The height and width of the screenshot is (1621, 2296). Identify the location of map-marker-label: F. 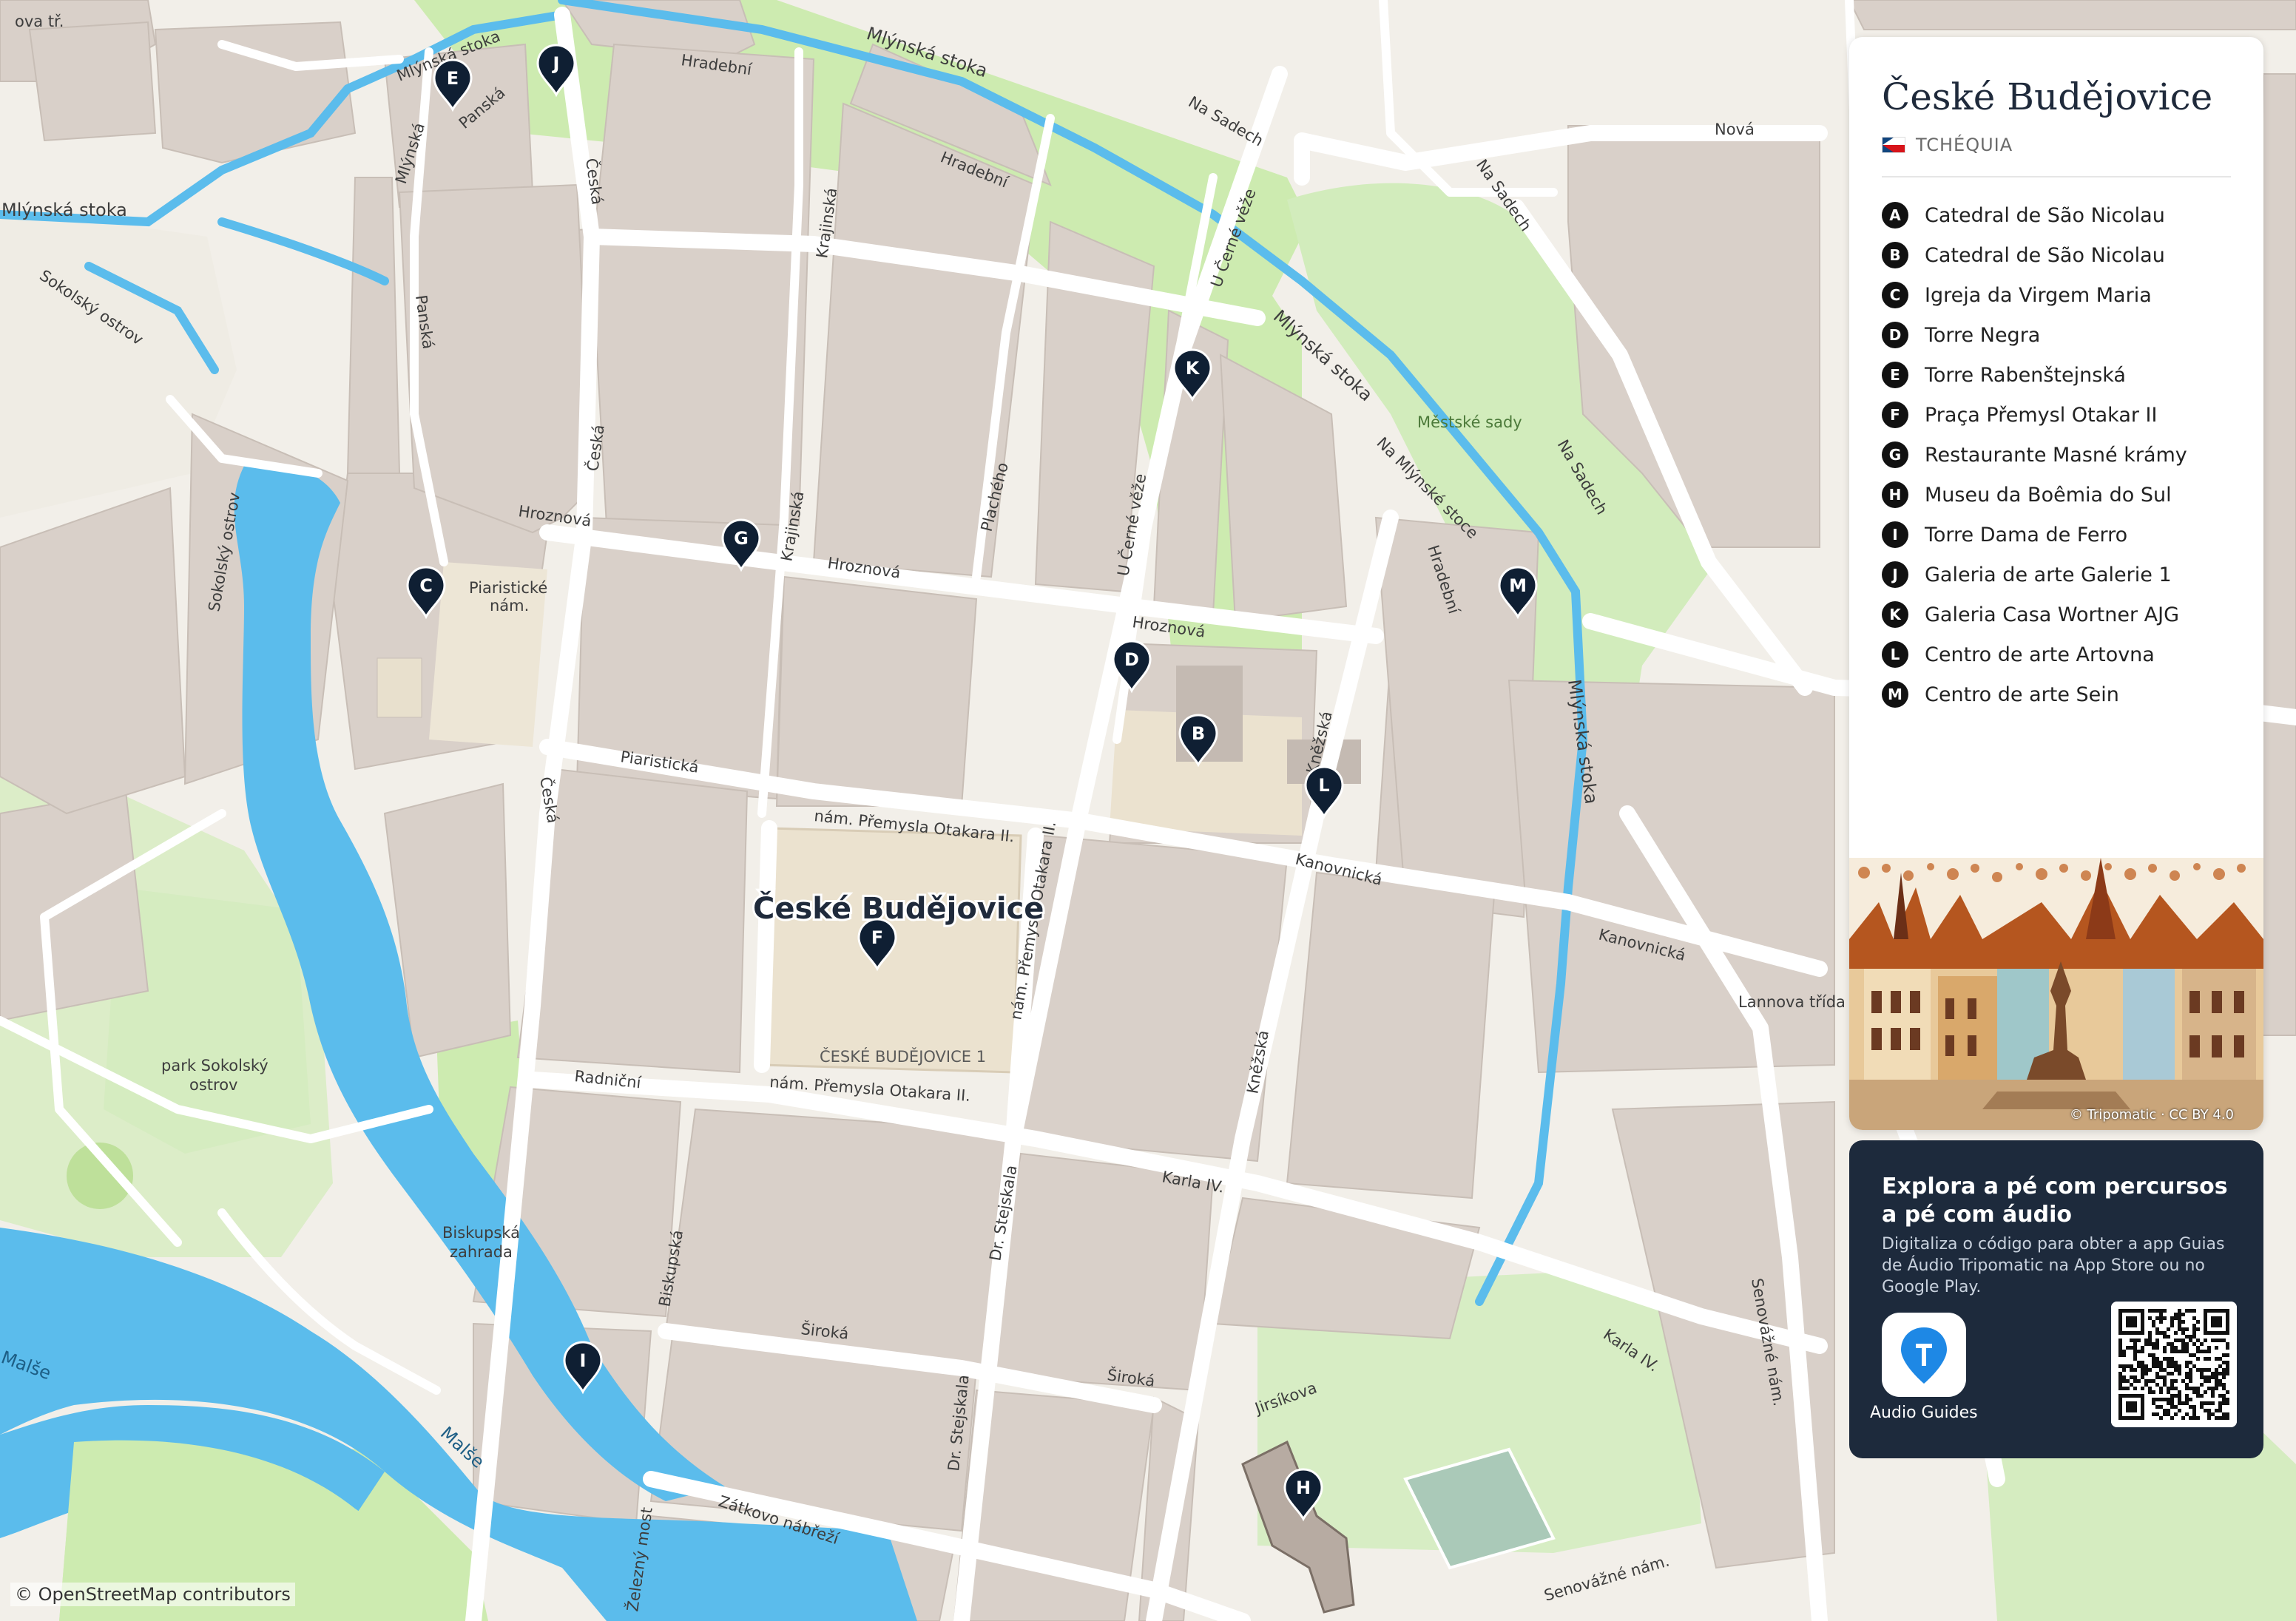
(877, 937).